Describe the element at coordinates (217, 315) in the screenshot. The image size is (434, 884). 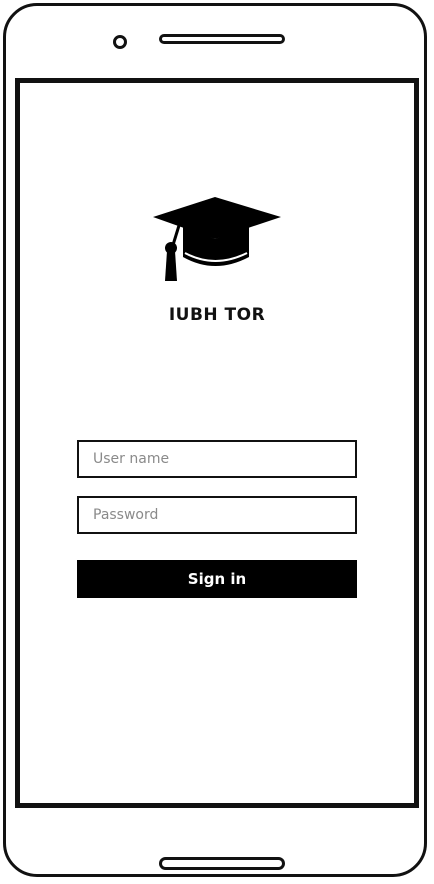
I see `app-title: IUBH TOR` at that location.